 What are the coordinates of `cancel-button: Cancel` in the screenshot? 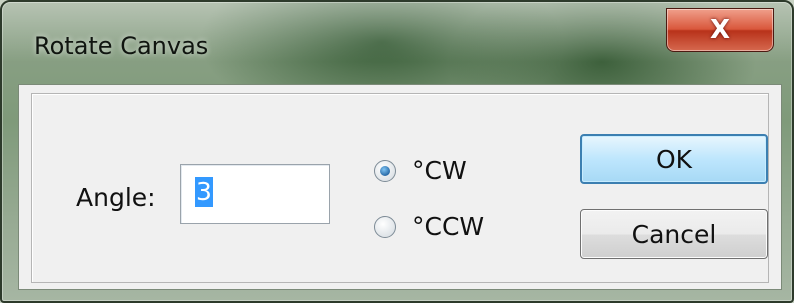 It's located at (674, 234).